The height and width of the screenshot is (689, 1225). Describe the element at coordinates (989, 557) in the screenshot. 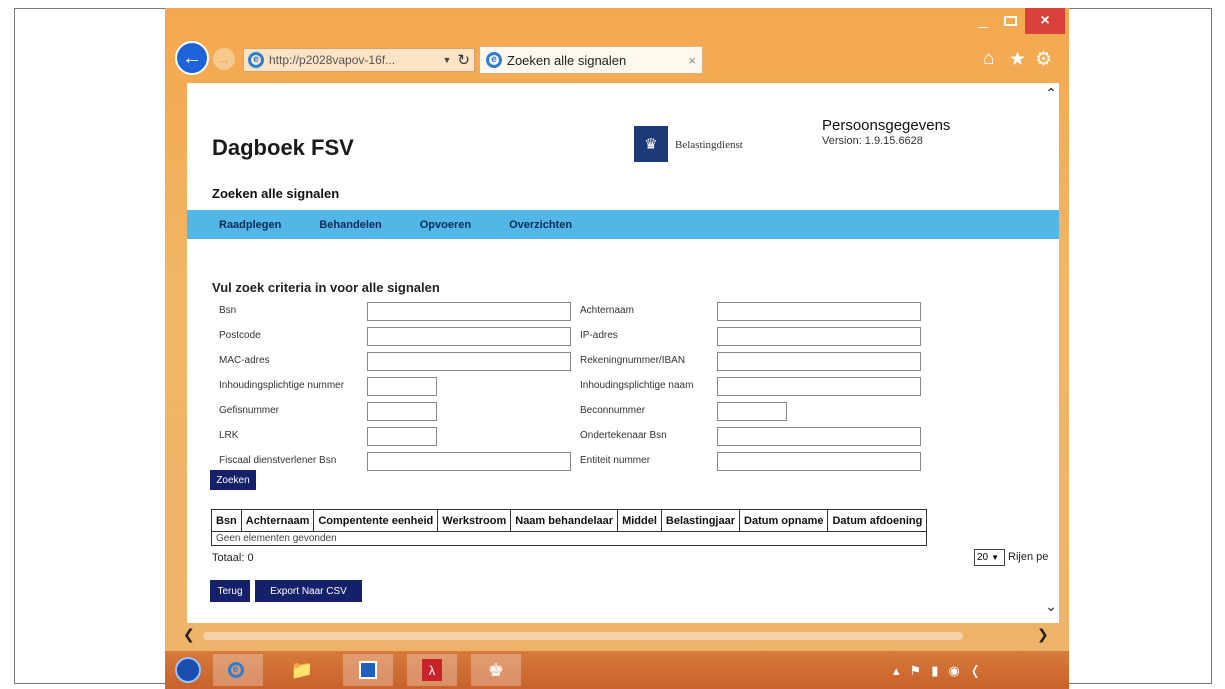

I see `rows-per-page-select: 20 ▼` at that location.